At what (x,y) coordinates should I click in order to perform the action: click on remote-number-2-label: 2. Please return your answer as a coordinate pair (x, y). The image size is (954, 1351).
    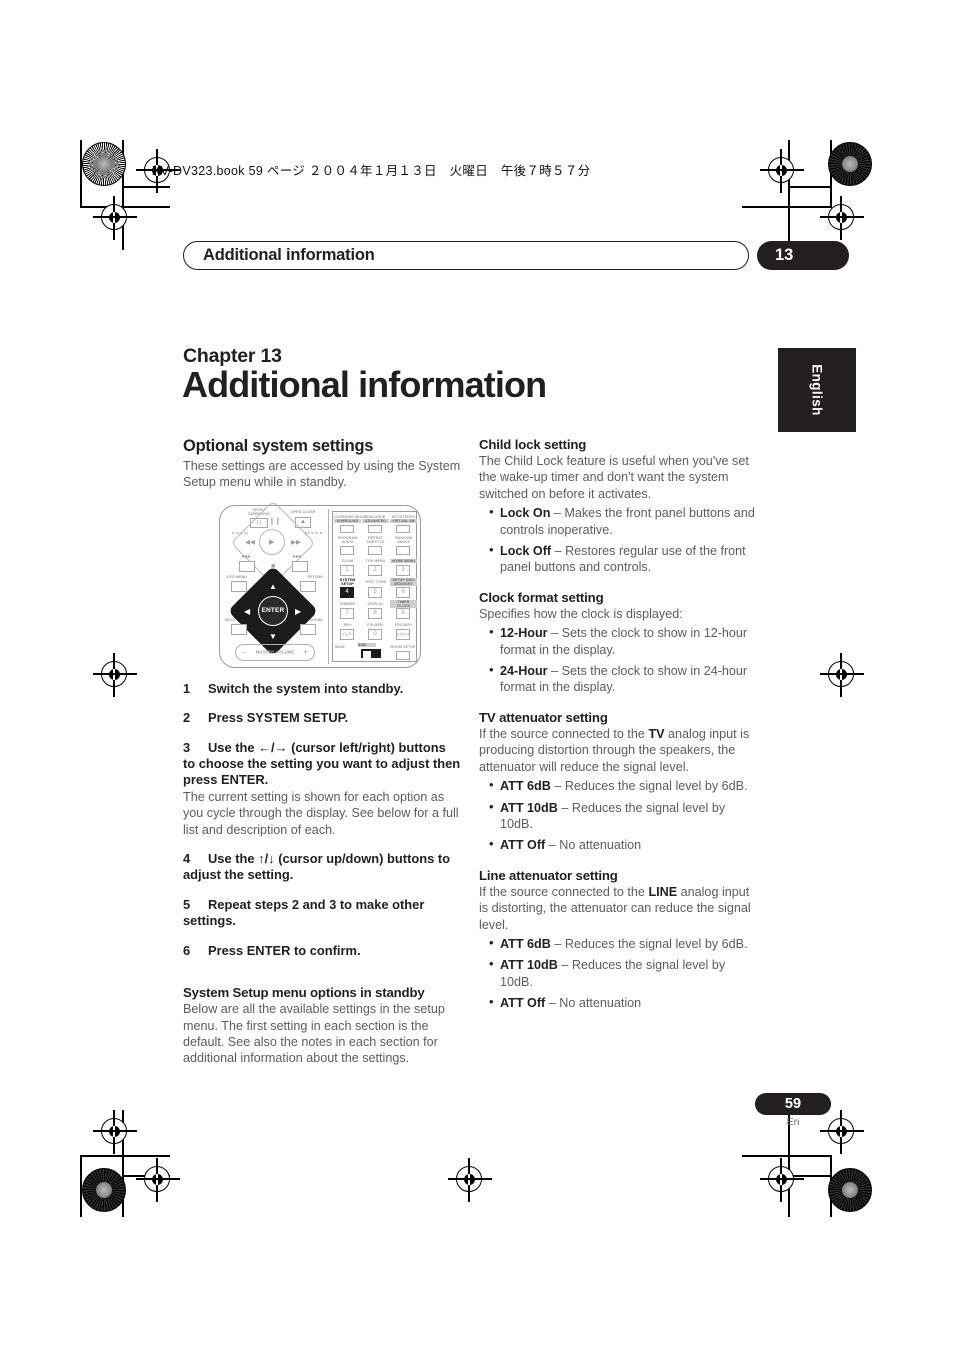
    Looking at the image, I should click on (375, 570).